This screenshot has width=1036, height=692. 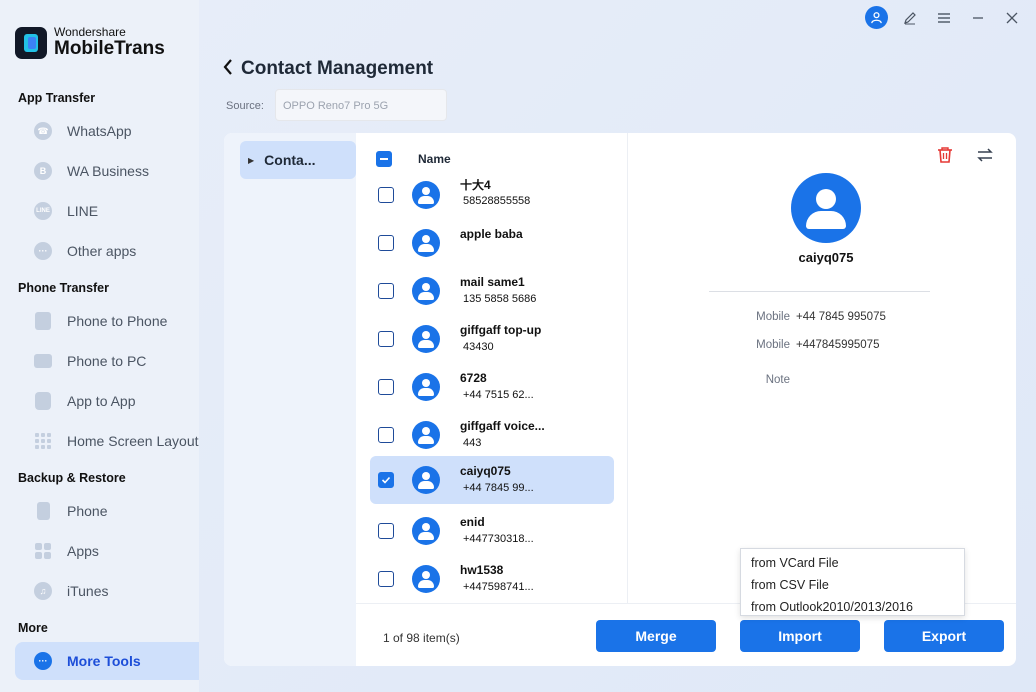 What do you see at coordinates (472, 522) in the screenshot?
I see `contact-name: enid` at bounding box center [472, 522].